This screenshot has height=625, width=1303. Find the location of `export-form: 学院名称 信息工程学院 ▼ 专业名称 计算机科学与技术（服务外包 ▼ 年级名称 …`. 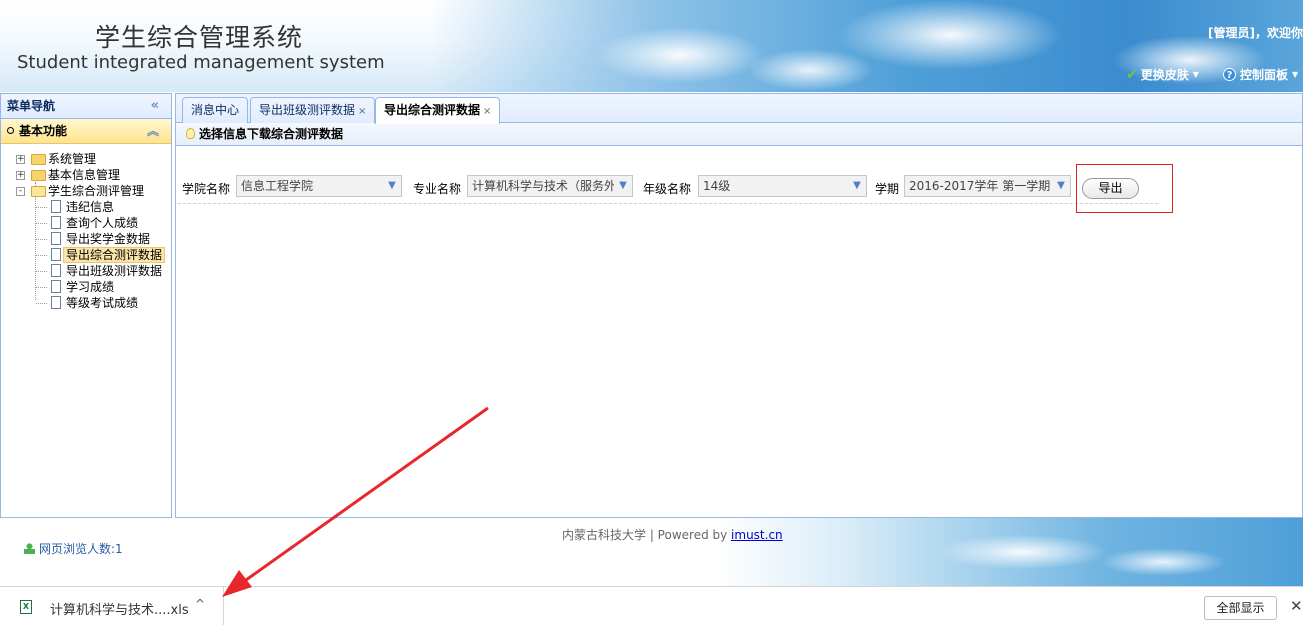

export-form: 学院名称 信息工程学院 ▼ 专业名称 计算机科学与技术（服务外包 ▼ 年级名称 … is located at coordinates (676, 187).